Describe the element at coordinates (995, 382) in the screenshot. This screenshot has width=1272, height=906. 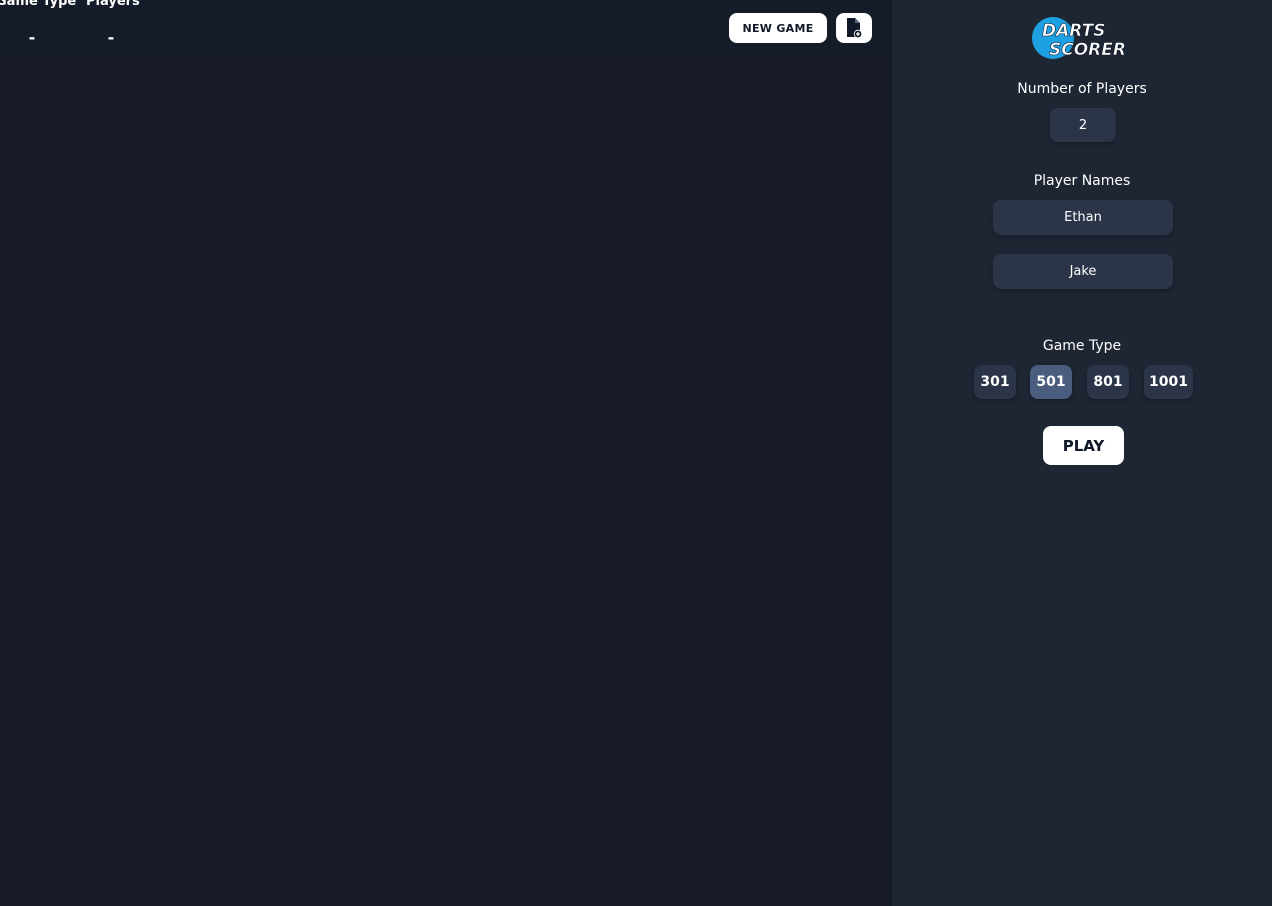
I see `game-type-301-button: 301` at that location.